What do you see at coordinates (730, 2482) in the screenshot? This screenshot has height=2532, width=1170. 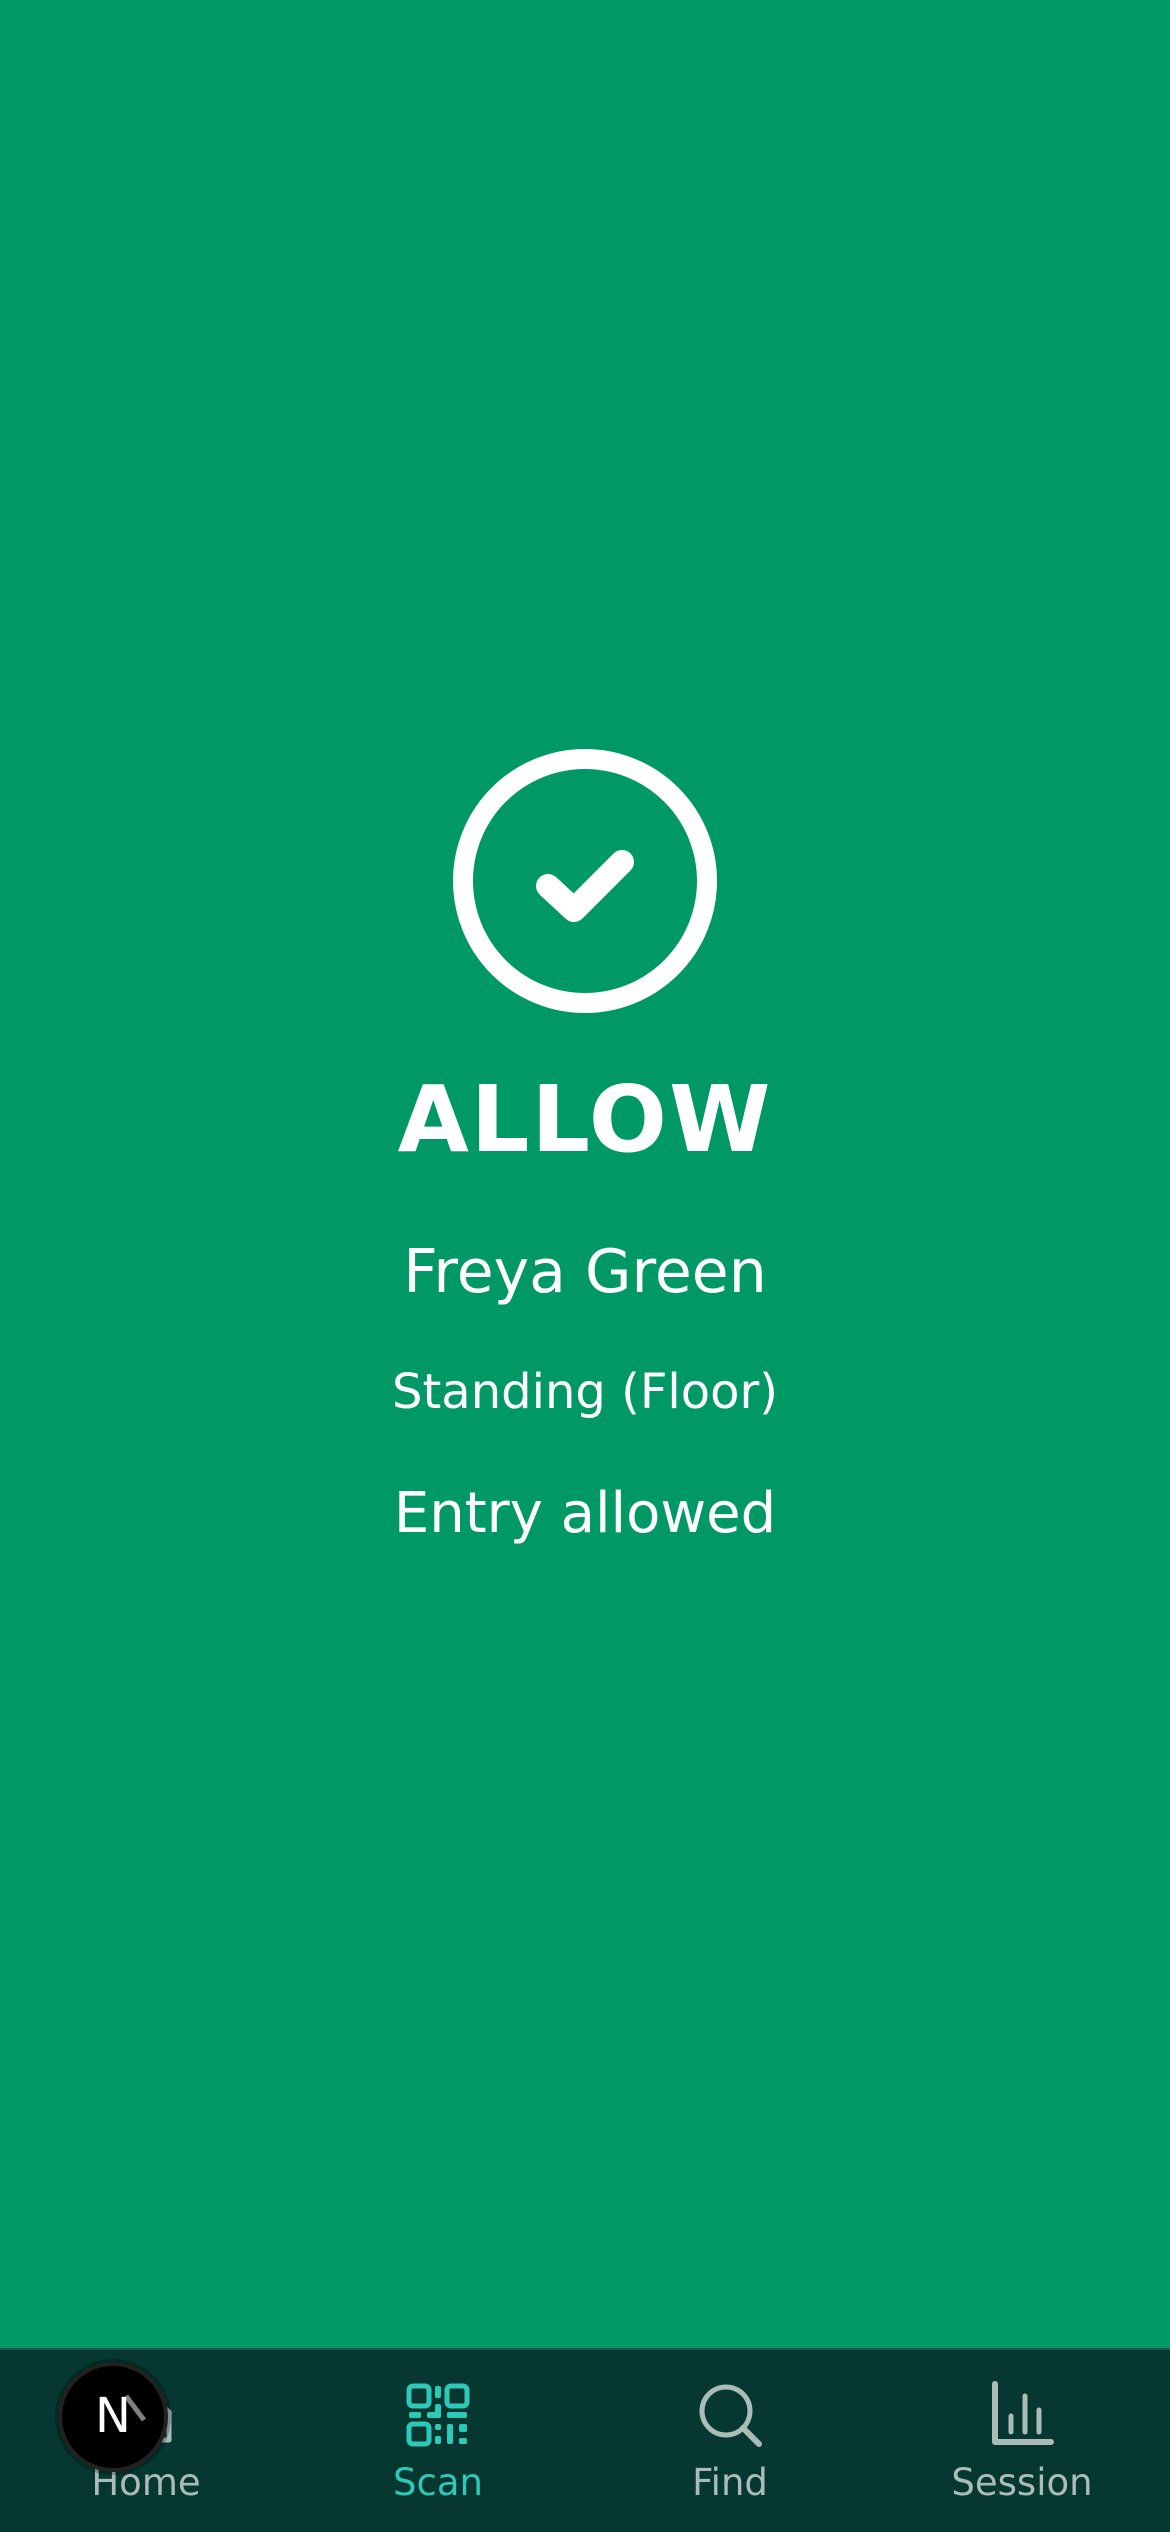 I see `tab-find-label: Find` at bounding box center [730, 2482].